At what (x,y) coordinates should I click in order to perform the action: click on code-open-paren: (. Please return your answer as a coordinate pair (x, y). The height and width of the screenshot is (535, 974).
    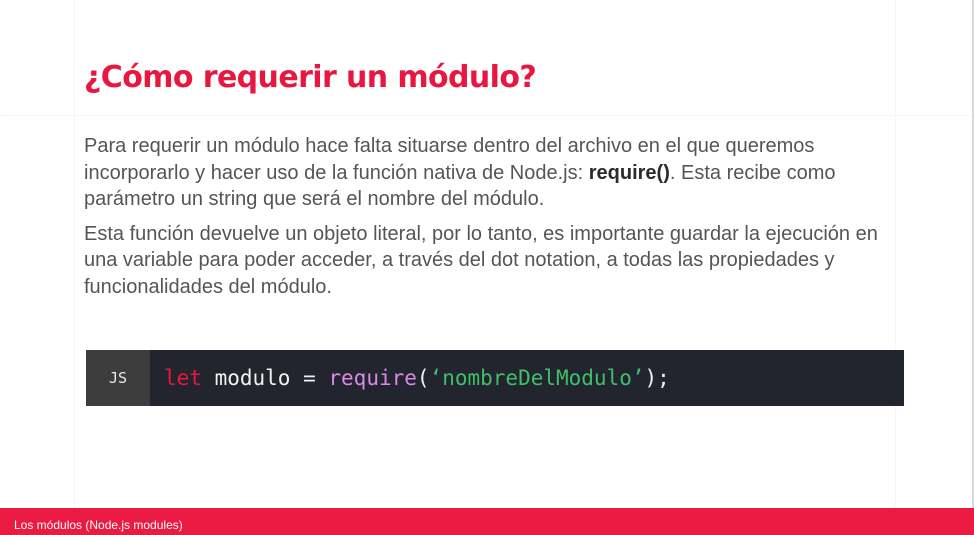
    Looking at the image, I should click on (423, 378).